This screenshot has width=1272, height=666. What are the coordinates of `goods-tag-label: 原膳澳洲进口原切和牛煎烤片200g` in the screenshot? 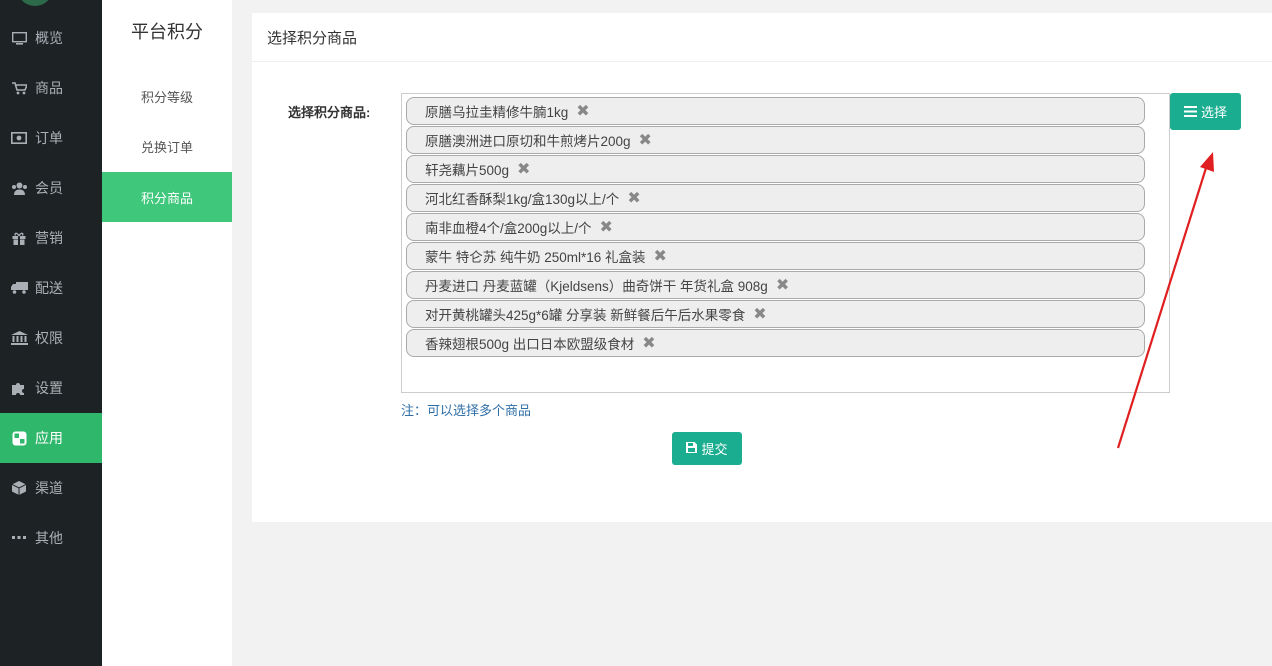 It's located at (528, 141).